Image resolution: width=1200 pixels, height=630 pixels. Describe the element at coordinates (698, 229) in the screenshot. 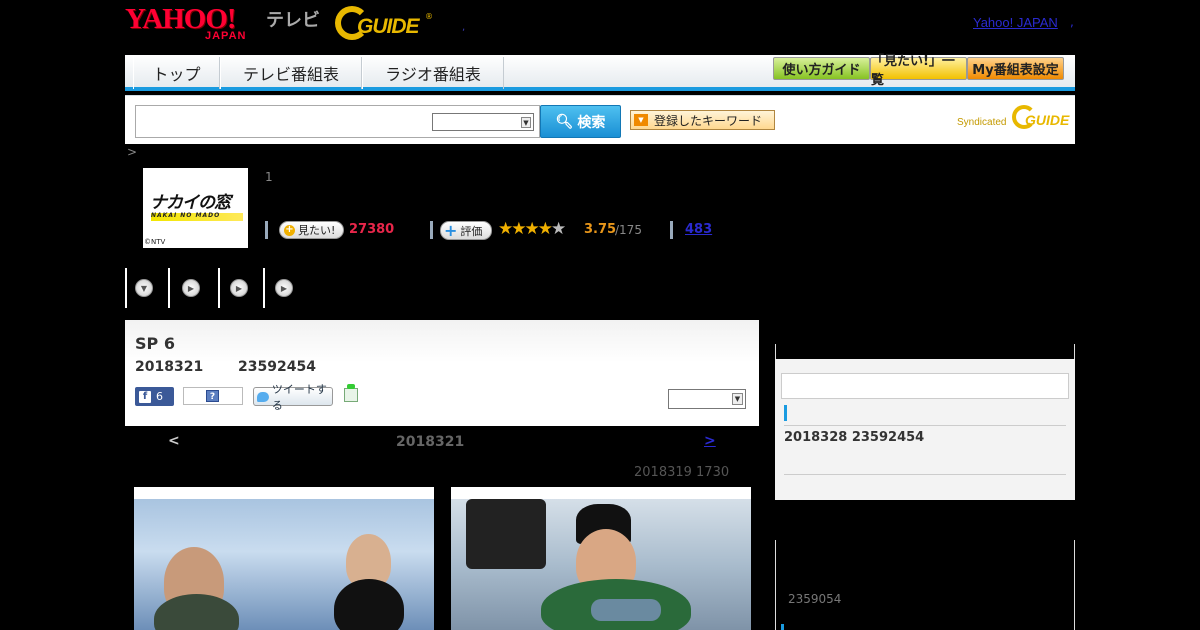

I see `review-count-link: 483` at that location.